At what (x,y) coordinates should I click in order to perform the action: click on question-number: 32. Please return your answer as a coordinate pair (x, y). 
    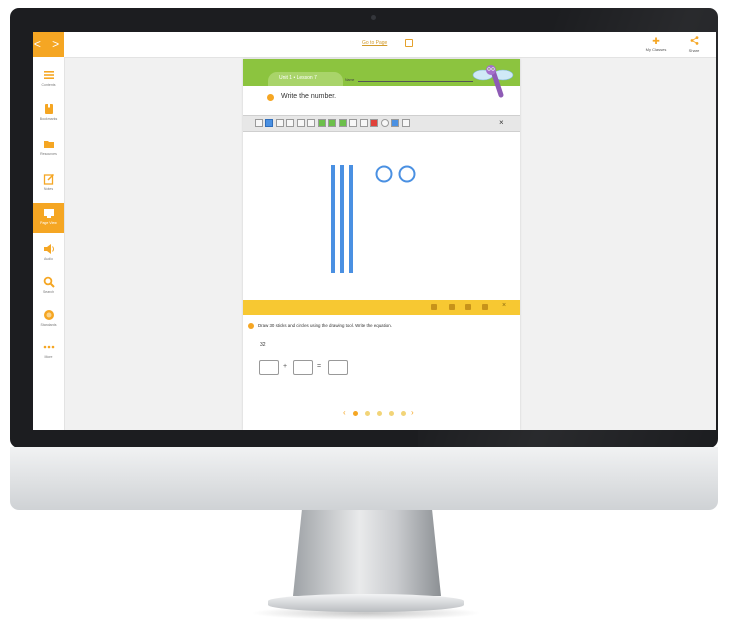
    Looking at the image, I should click on (263, 345).